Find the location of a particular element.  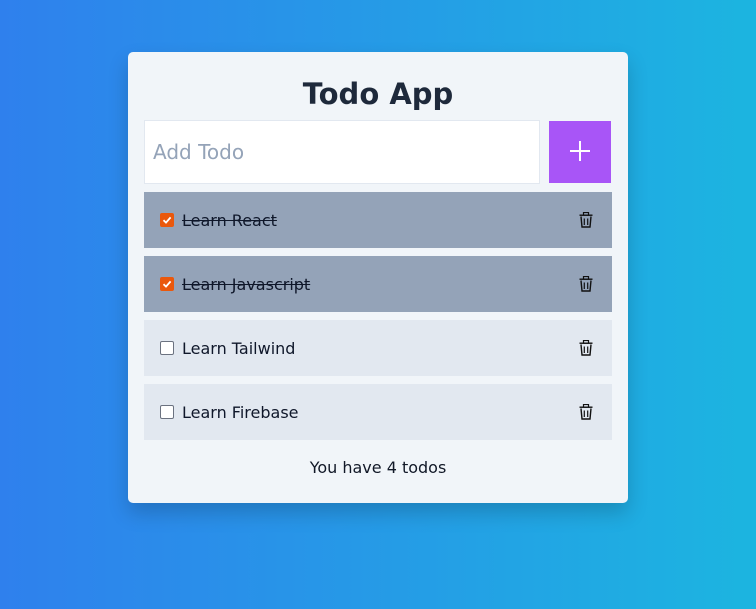

todo-item: Learn React is located at coordinates (378, 220).